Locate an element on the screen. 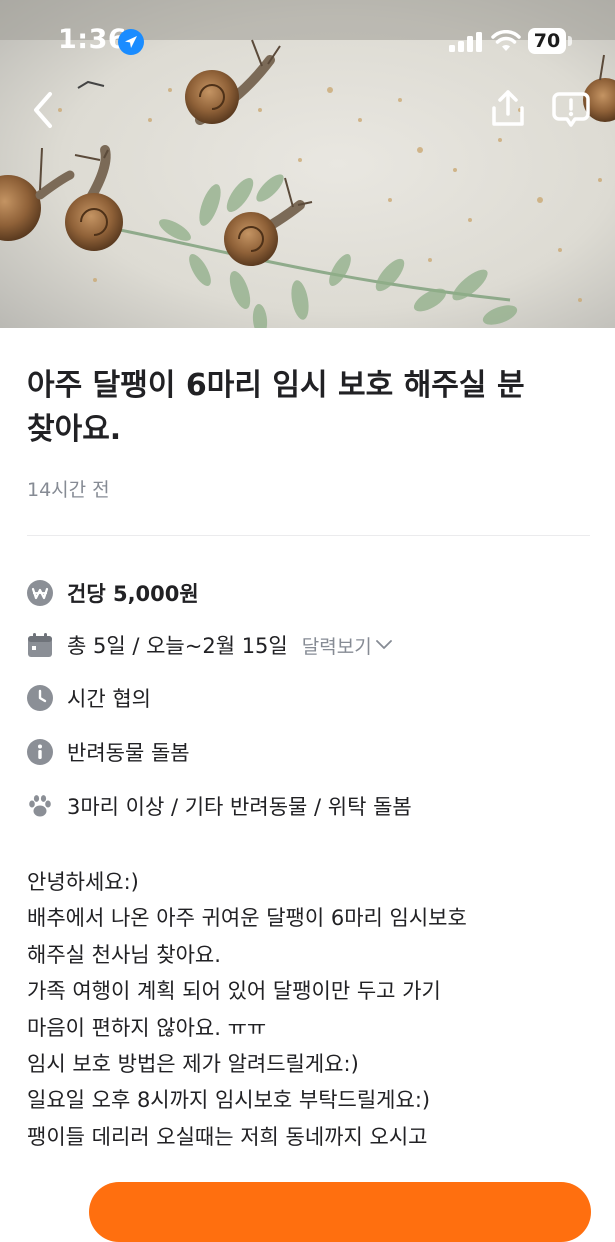 This screenshot has width=615, height=1242. battery-level: 70 is located at coordinates (547, 41).